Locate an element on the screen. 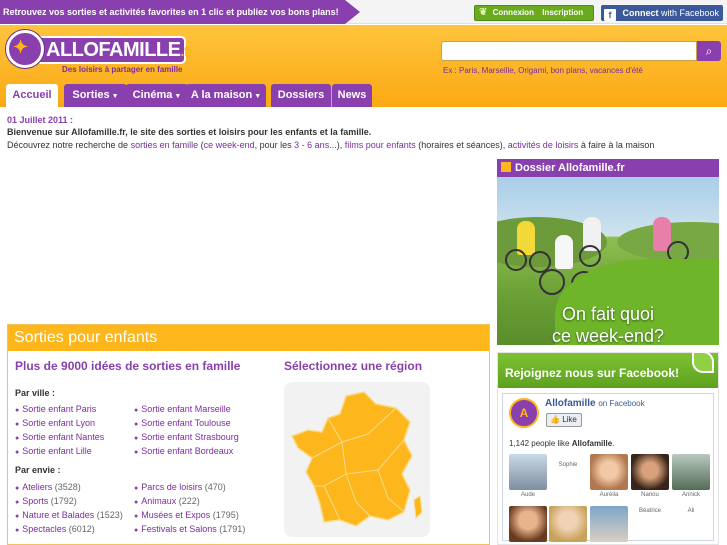 This screenshot has width=727, height=545. link-sortie-strasbourg: Sortie enfant Strasbourg is located at coordinates (190, 437).